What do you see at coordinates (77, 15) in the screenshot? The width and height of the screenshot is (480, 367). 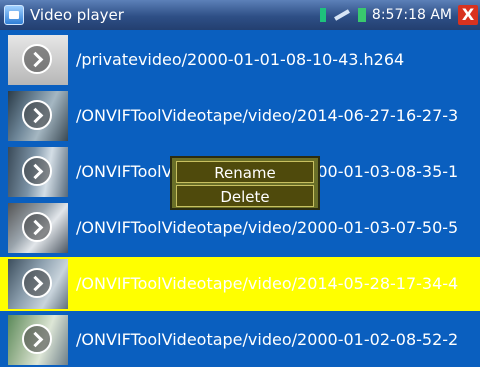 I see `window-title: Video player` at bounding box center [77, 15].